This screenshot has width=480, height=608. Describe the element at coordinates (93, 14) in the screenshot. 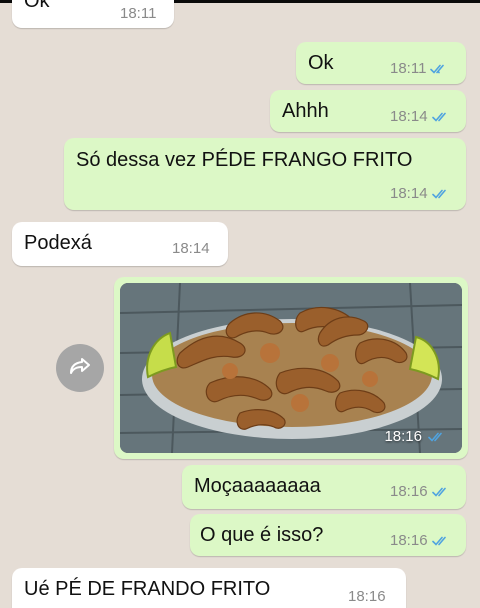

I see `message-incoming: Ok 18:11` at that location.